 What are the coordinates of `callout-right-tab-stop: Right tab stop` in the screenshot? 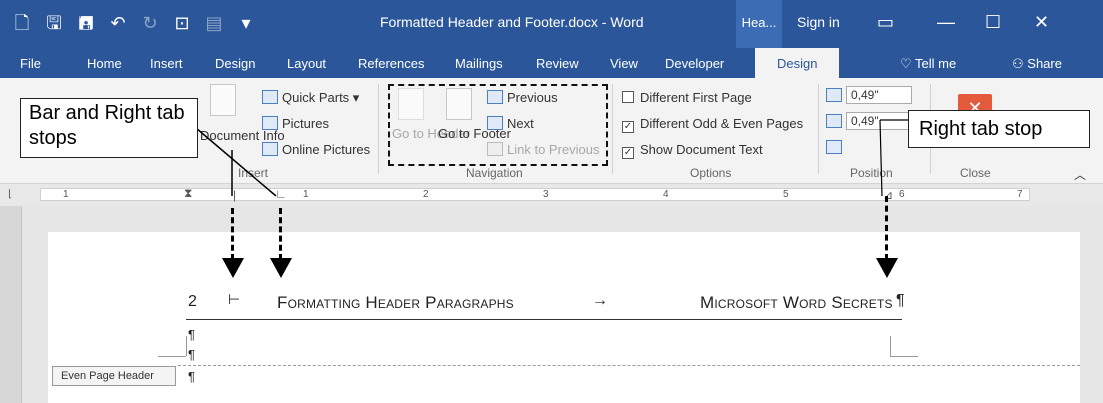 It's located at (999, 129).